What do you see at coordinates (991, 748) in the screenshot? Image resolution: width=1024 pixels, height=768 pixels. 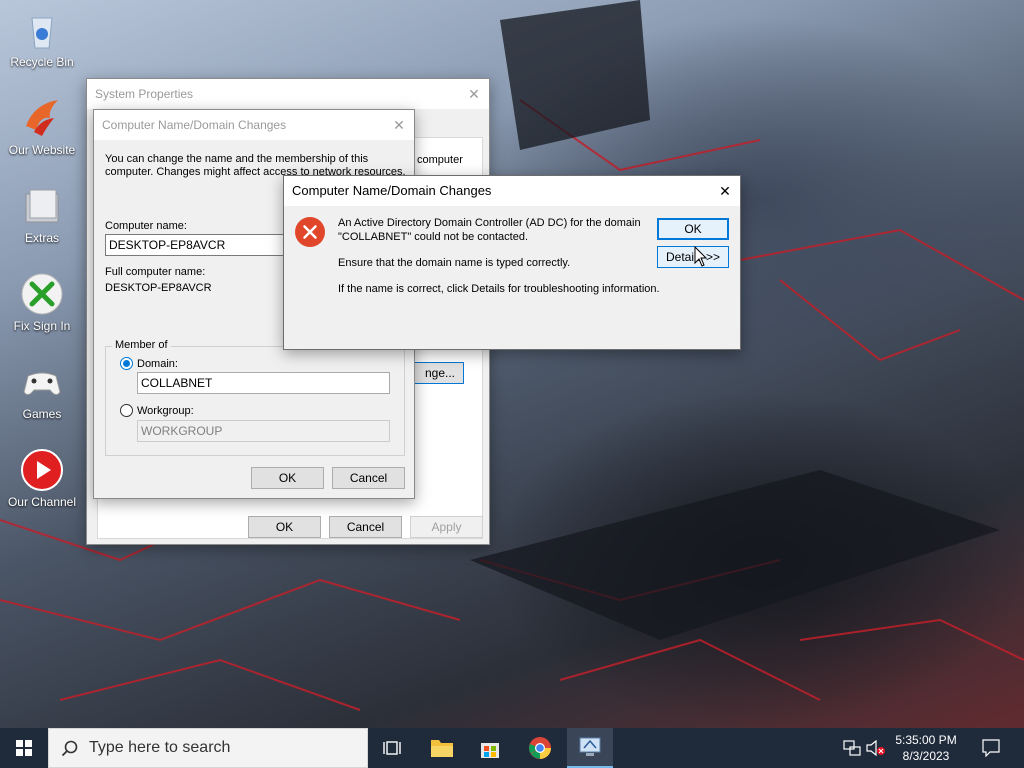 I see `notifications-icon` at bounding box center [991, 748].